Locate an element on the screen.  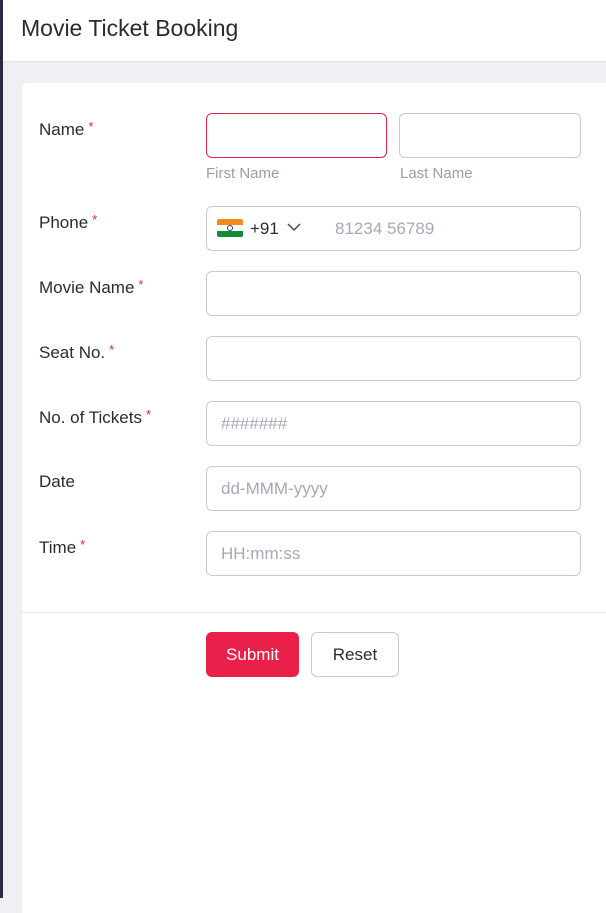
first-name-sublabel: First Name is located at coordinates (243, 173).